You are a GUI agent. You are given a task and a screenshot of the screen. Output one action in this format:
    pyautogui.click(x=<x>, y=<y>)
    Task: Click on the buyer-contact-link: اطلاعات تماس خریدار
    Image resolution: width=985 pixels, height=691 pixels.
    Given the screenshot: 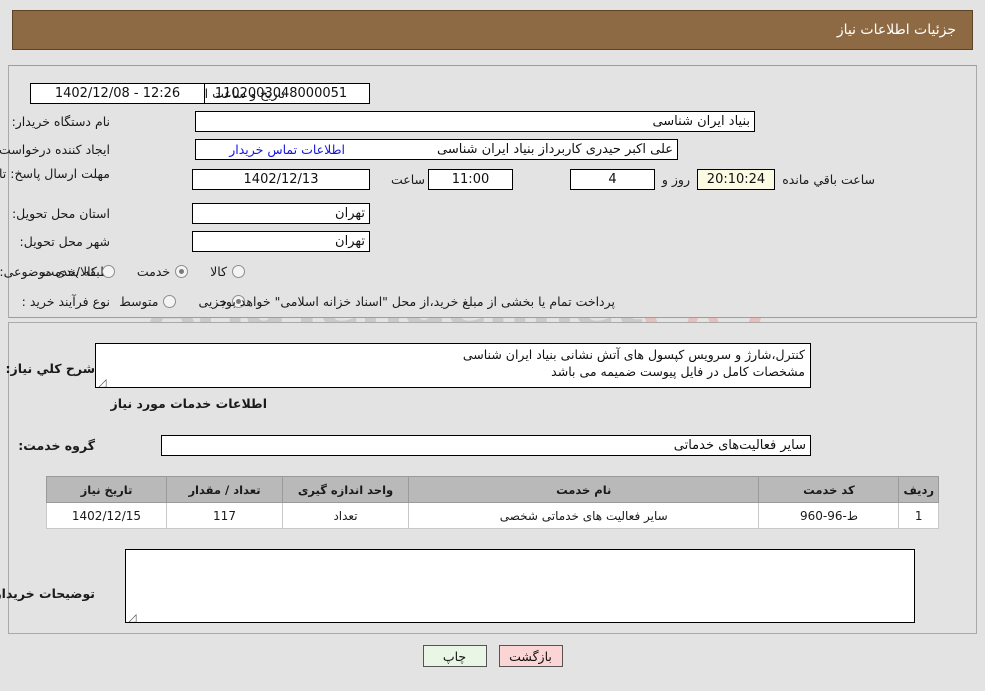 What is the action you would take?
    pyautogui.click(x=287, y=149)
    